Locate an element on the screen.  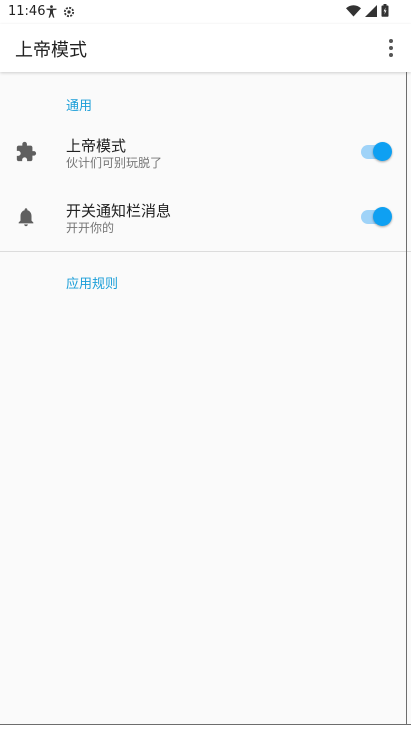
status-right-icons is located at coordinates (367, 10).